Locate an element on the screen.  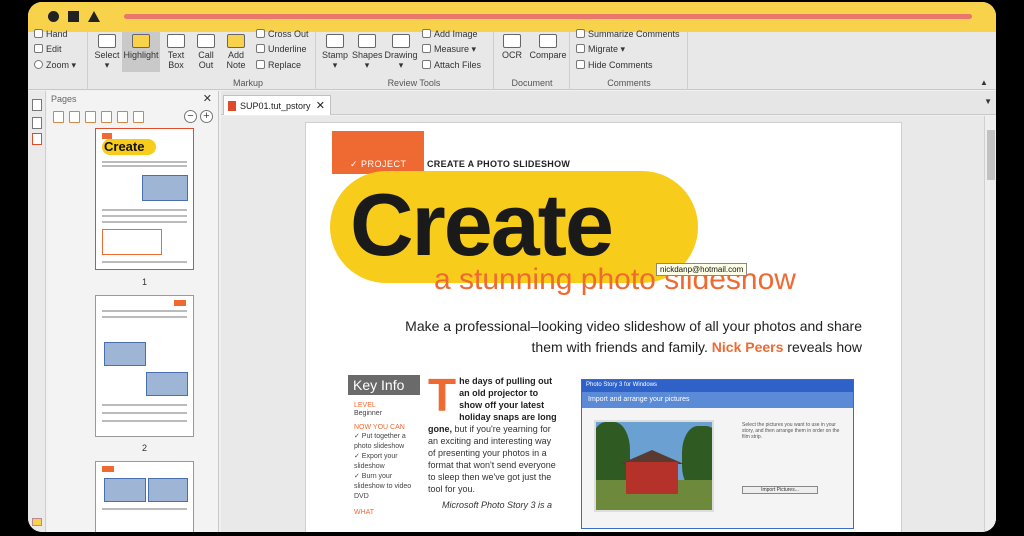
pencil-icon is located at coordinates (401, 41).